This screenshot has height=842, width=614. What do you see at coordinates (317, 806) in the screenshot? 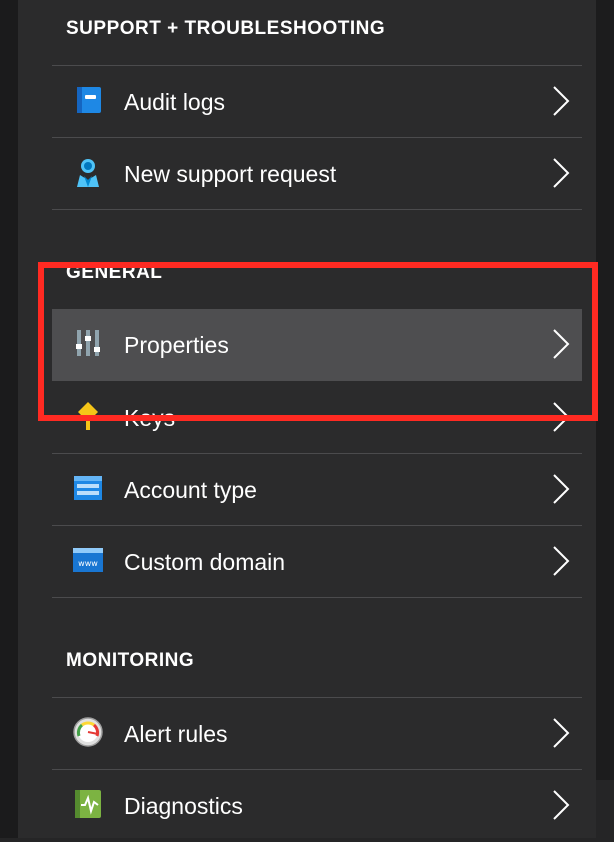
I see `menu-item-diagnostics: Diagnostics` at bounding box center [317, 806].